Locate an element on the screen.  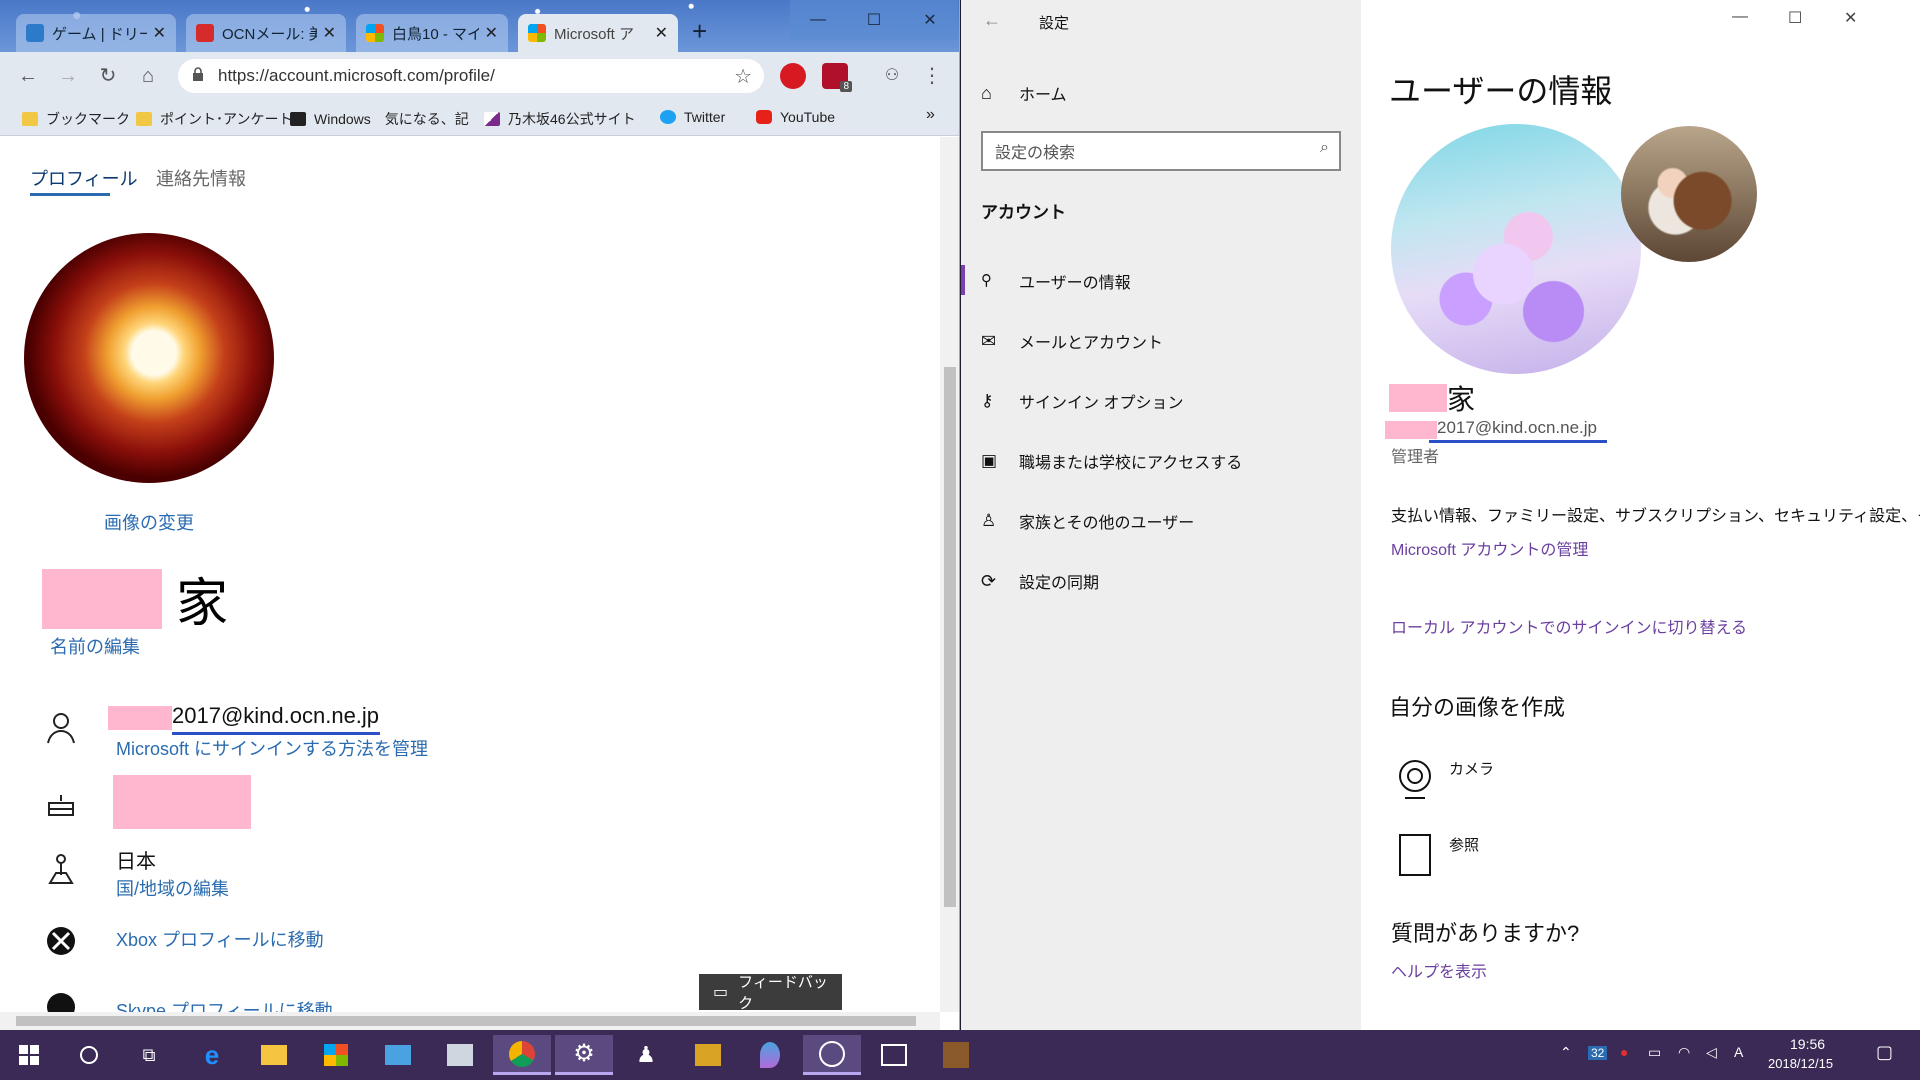
tab-ocn-mail: OCNメール: 美 ✕ is located at coordinates (266, 33).